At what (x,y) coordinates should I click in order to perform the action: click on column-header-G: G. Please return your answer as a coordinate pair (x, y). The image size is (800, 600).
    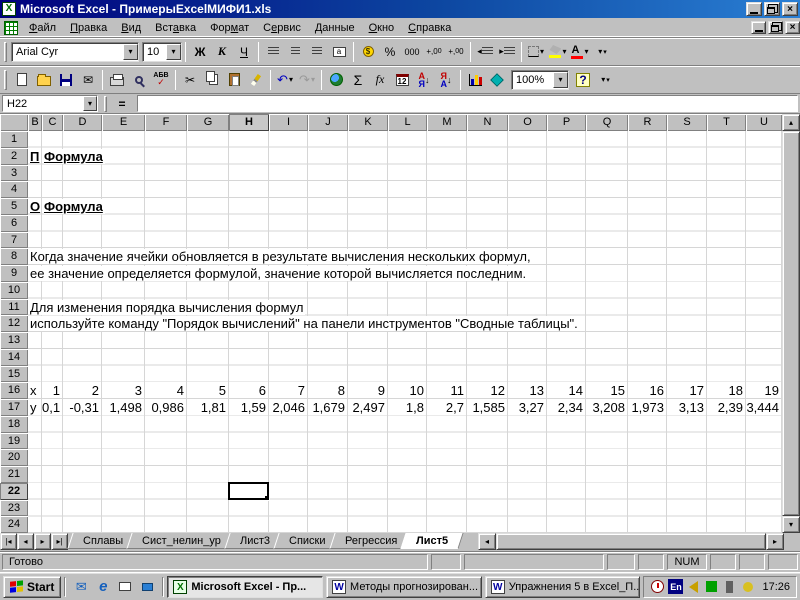
    Looking at the image, I should click on (208, 122).